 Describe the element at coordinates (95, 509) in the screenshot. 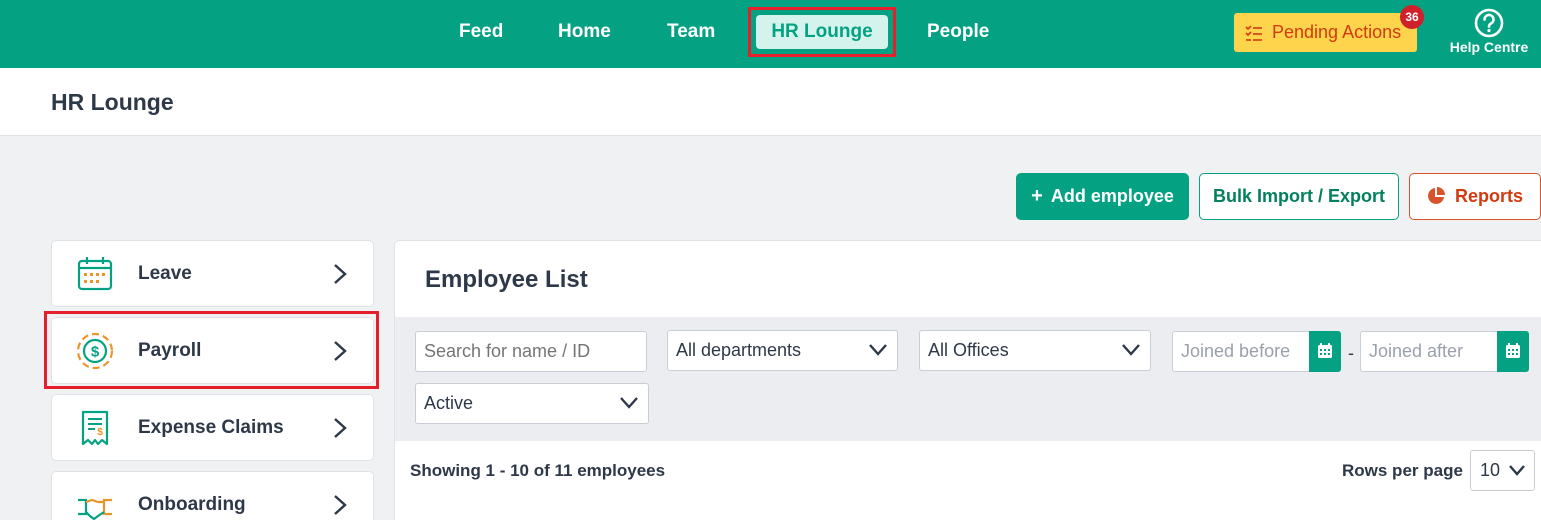

I see `handshake-icon` at that location.